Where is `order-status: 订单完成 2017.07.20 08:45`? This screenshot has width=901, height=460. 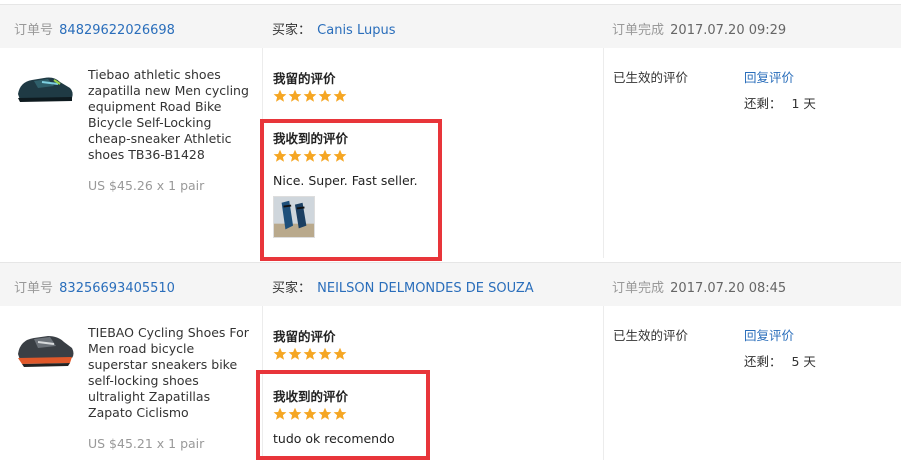
order-status: 订单完成 2017.07.20 08:45 is located at coordinates (699, 286).